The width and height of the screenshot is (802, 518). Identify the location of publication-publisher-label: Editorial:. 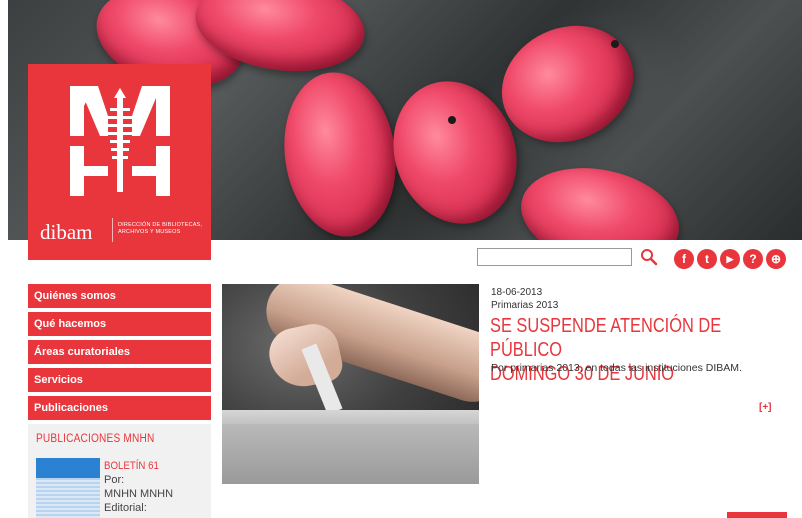
(125, 508).